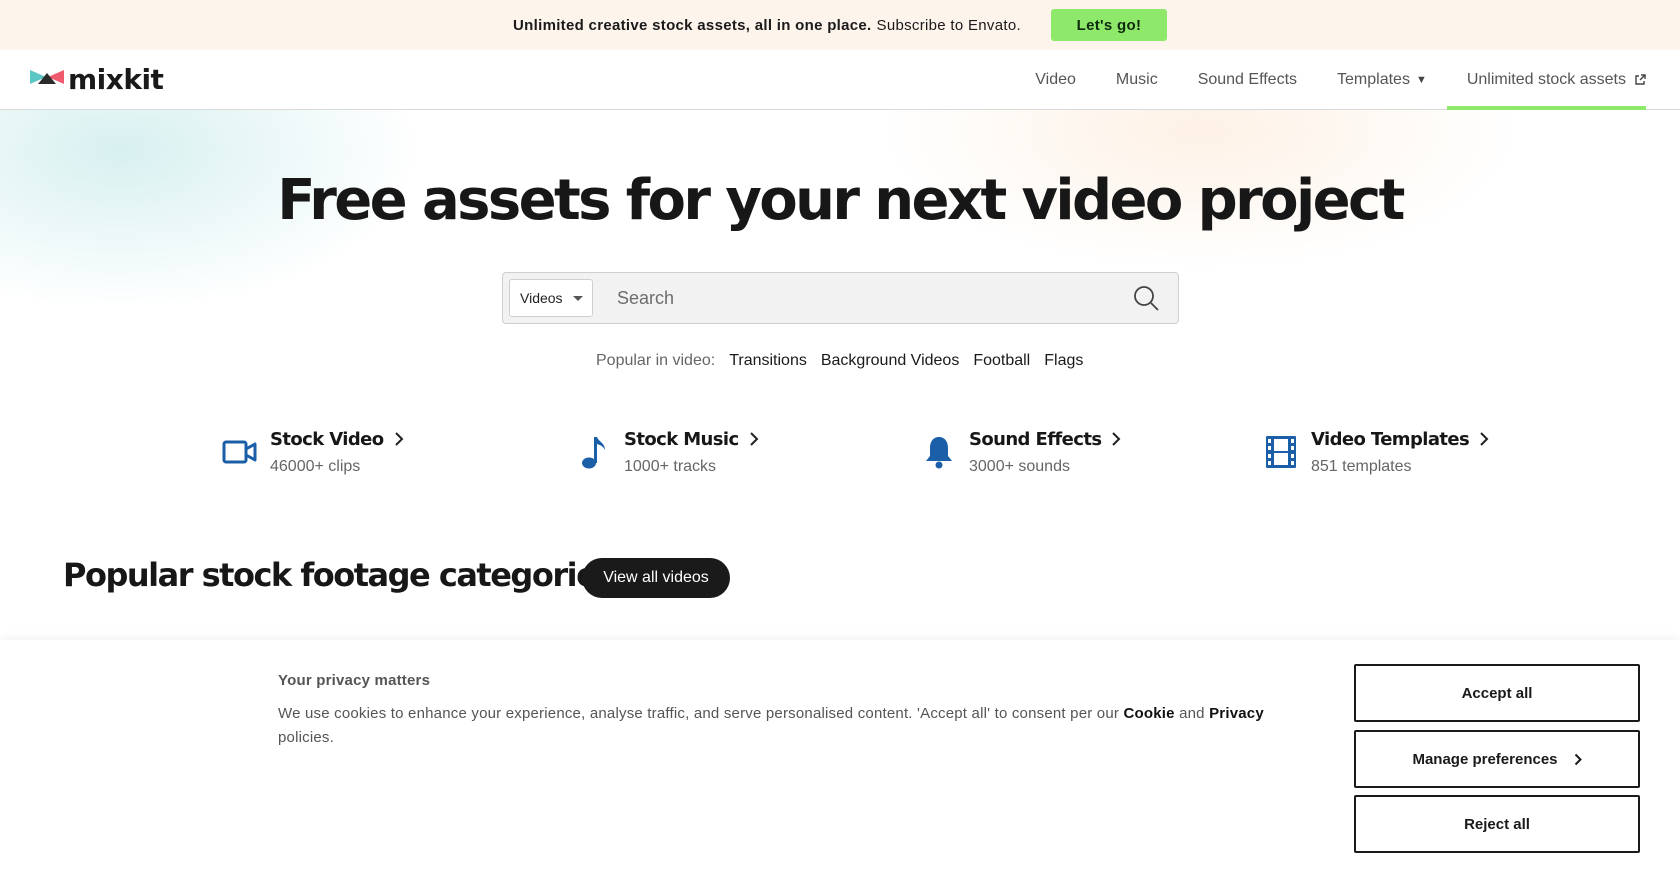 The width and height of the screenshot is (1680, 876). What do you see at coordinates (1236, 713) in the screenshot?
I see `privacy-policy-link: Privacy` at bounding box center [1236, 713].